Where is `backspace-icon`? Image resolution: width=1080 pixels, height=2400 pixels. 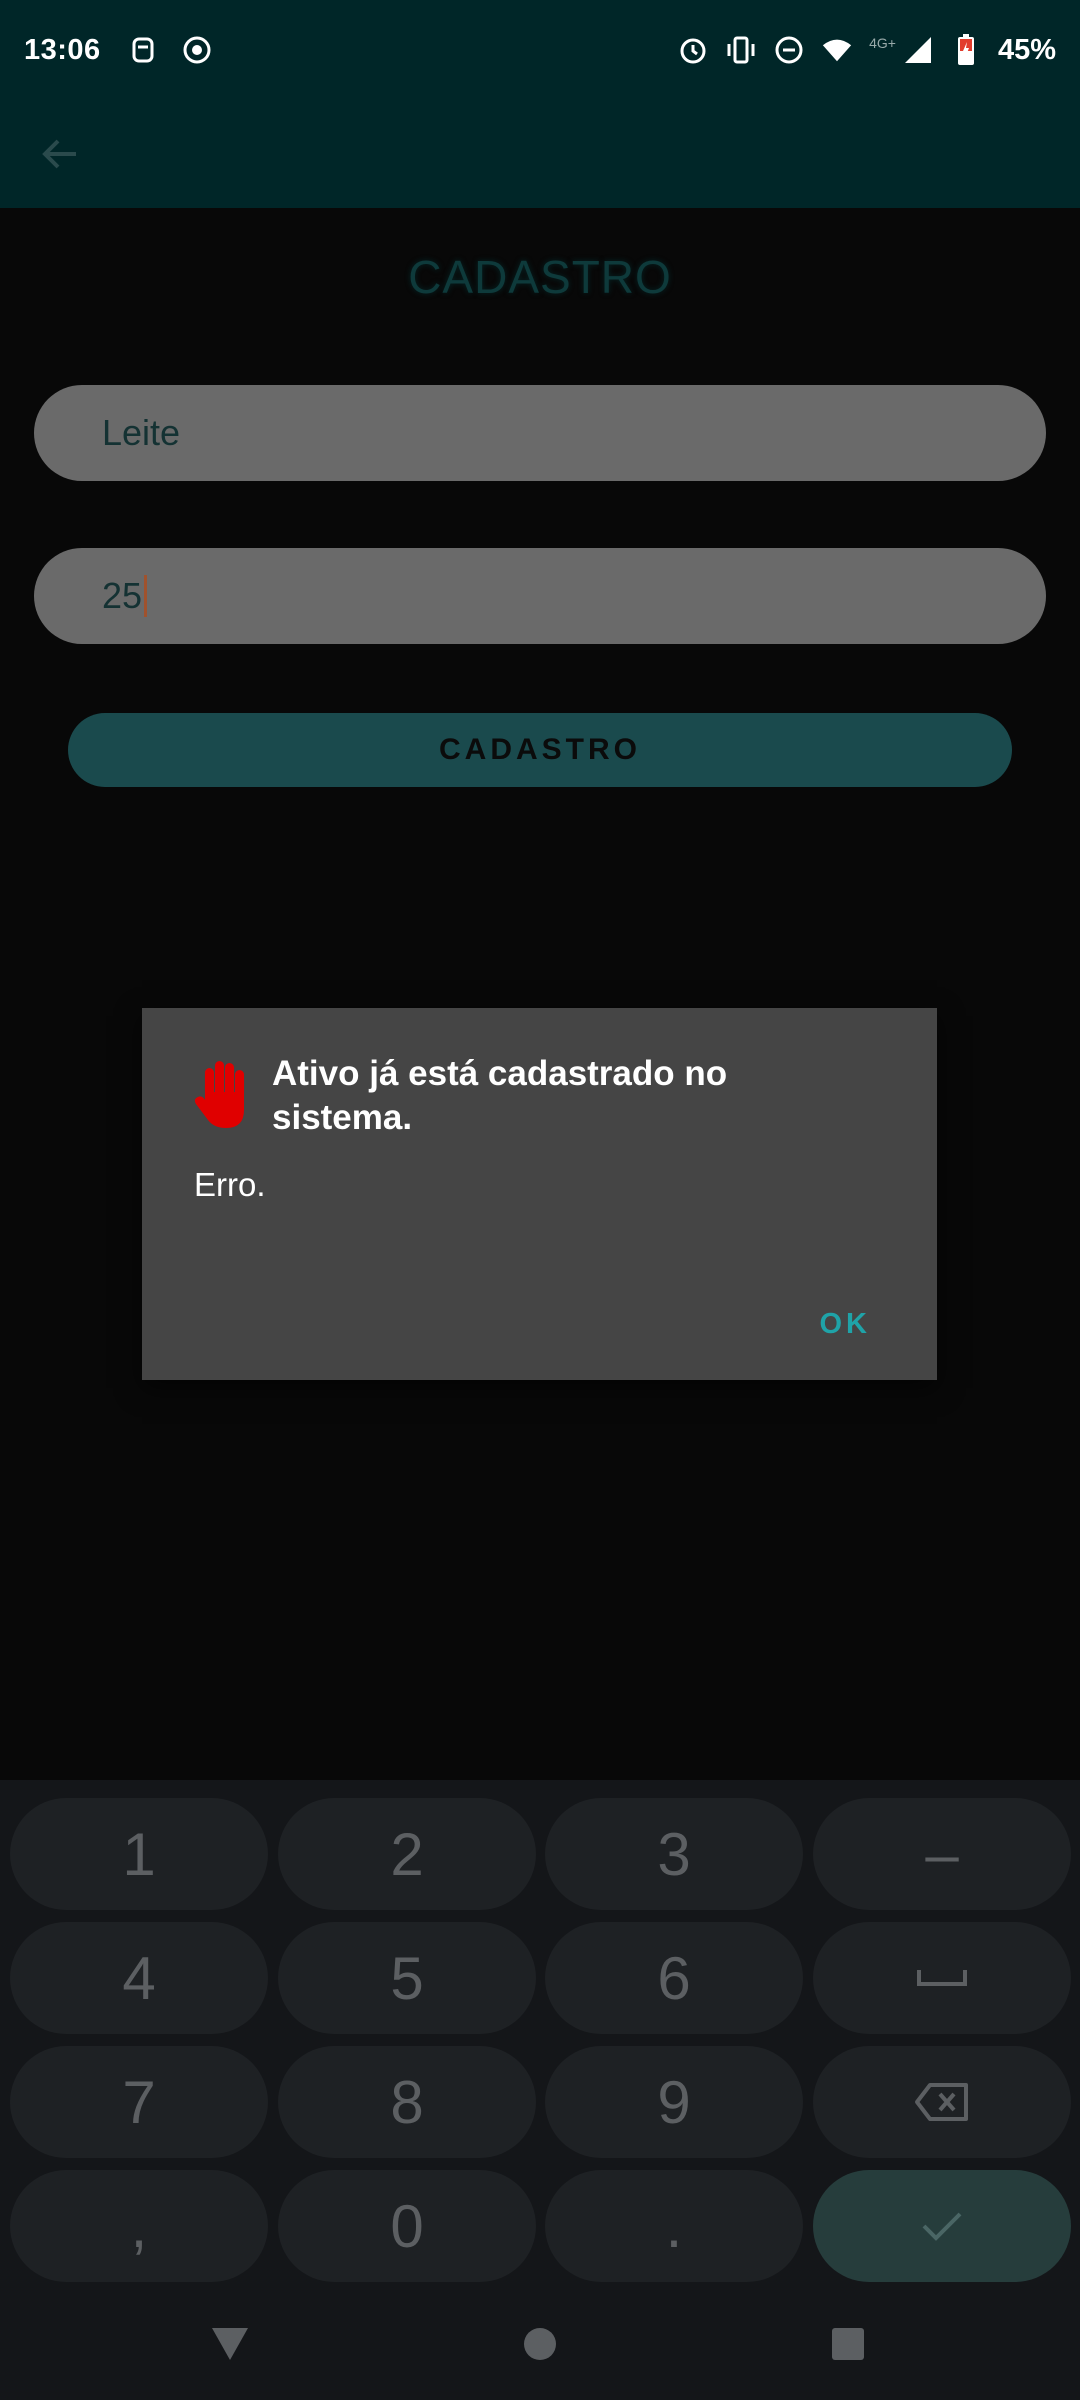
backspace-icon is located at coordinates (941, 2102).